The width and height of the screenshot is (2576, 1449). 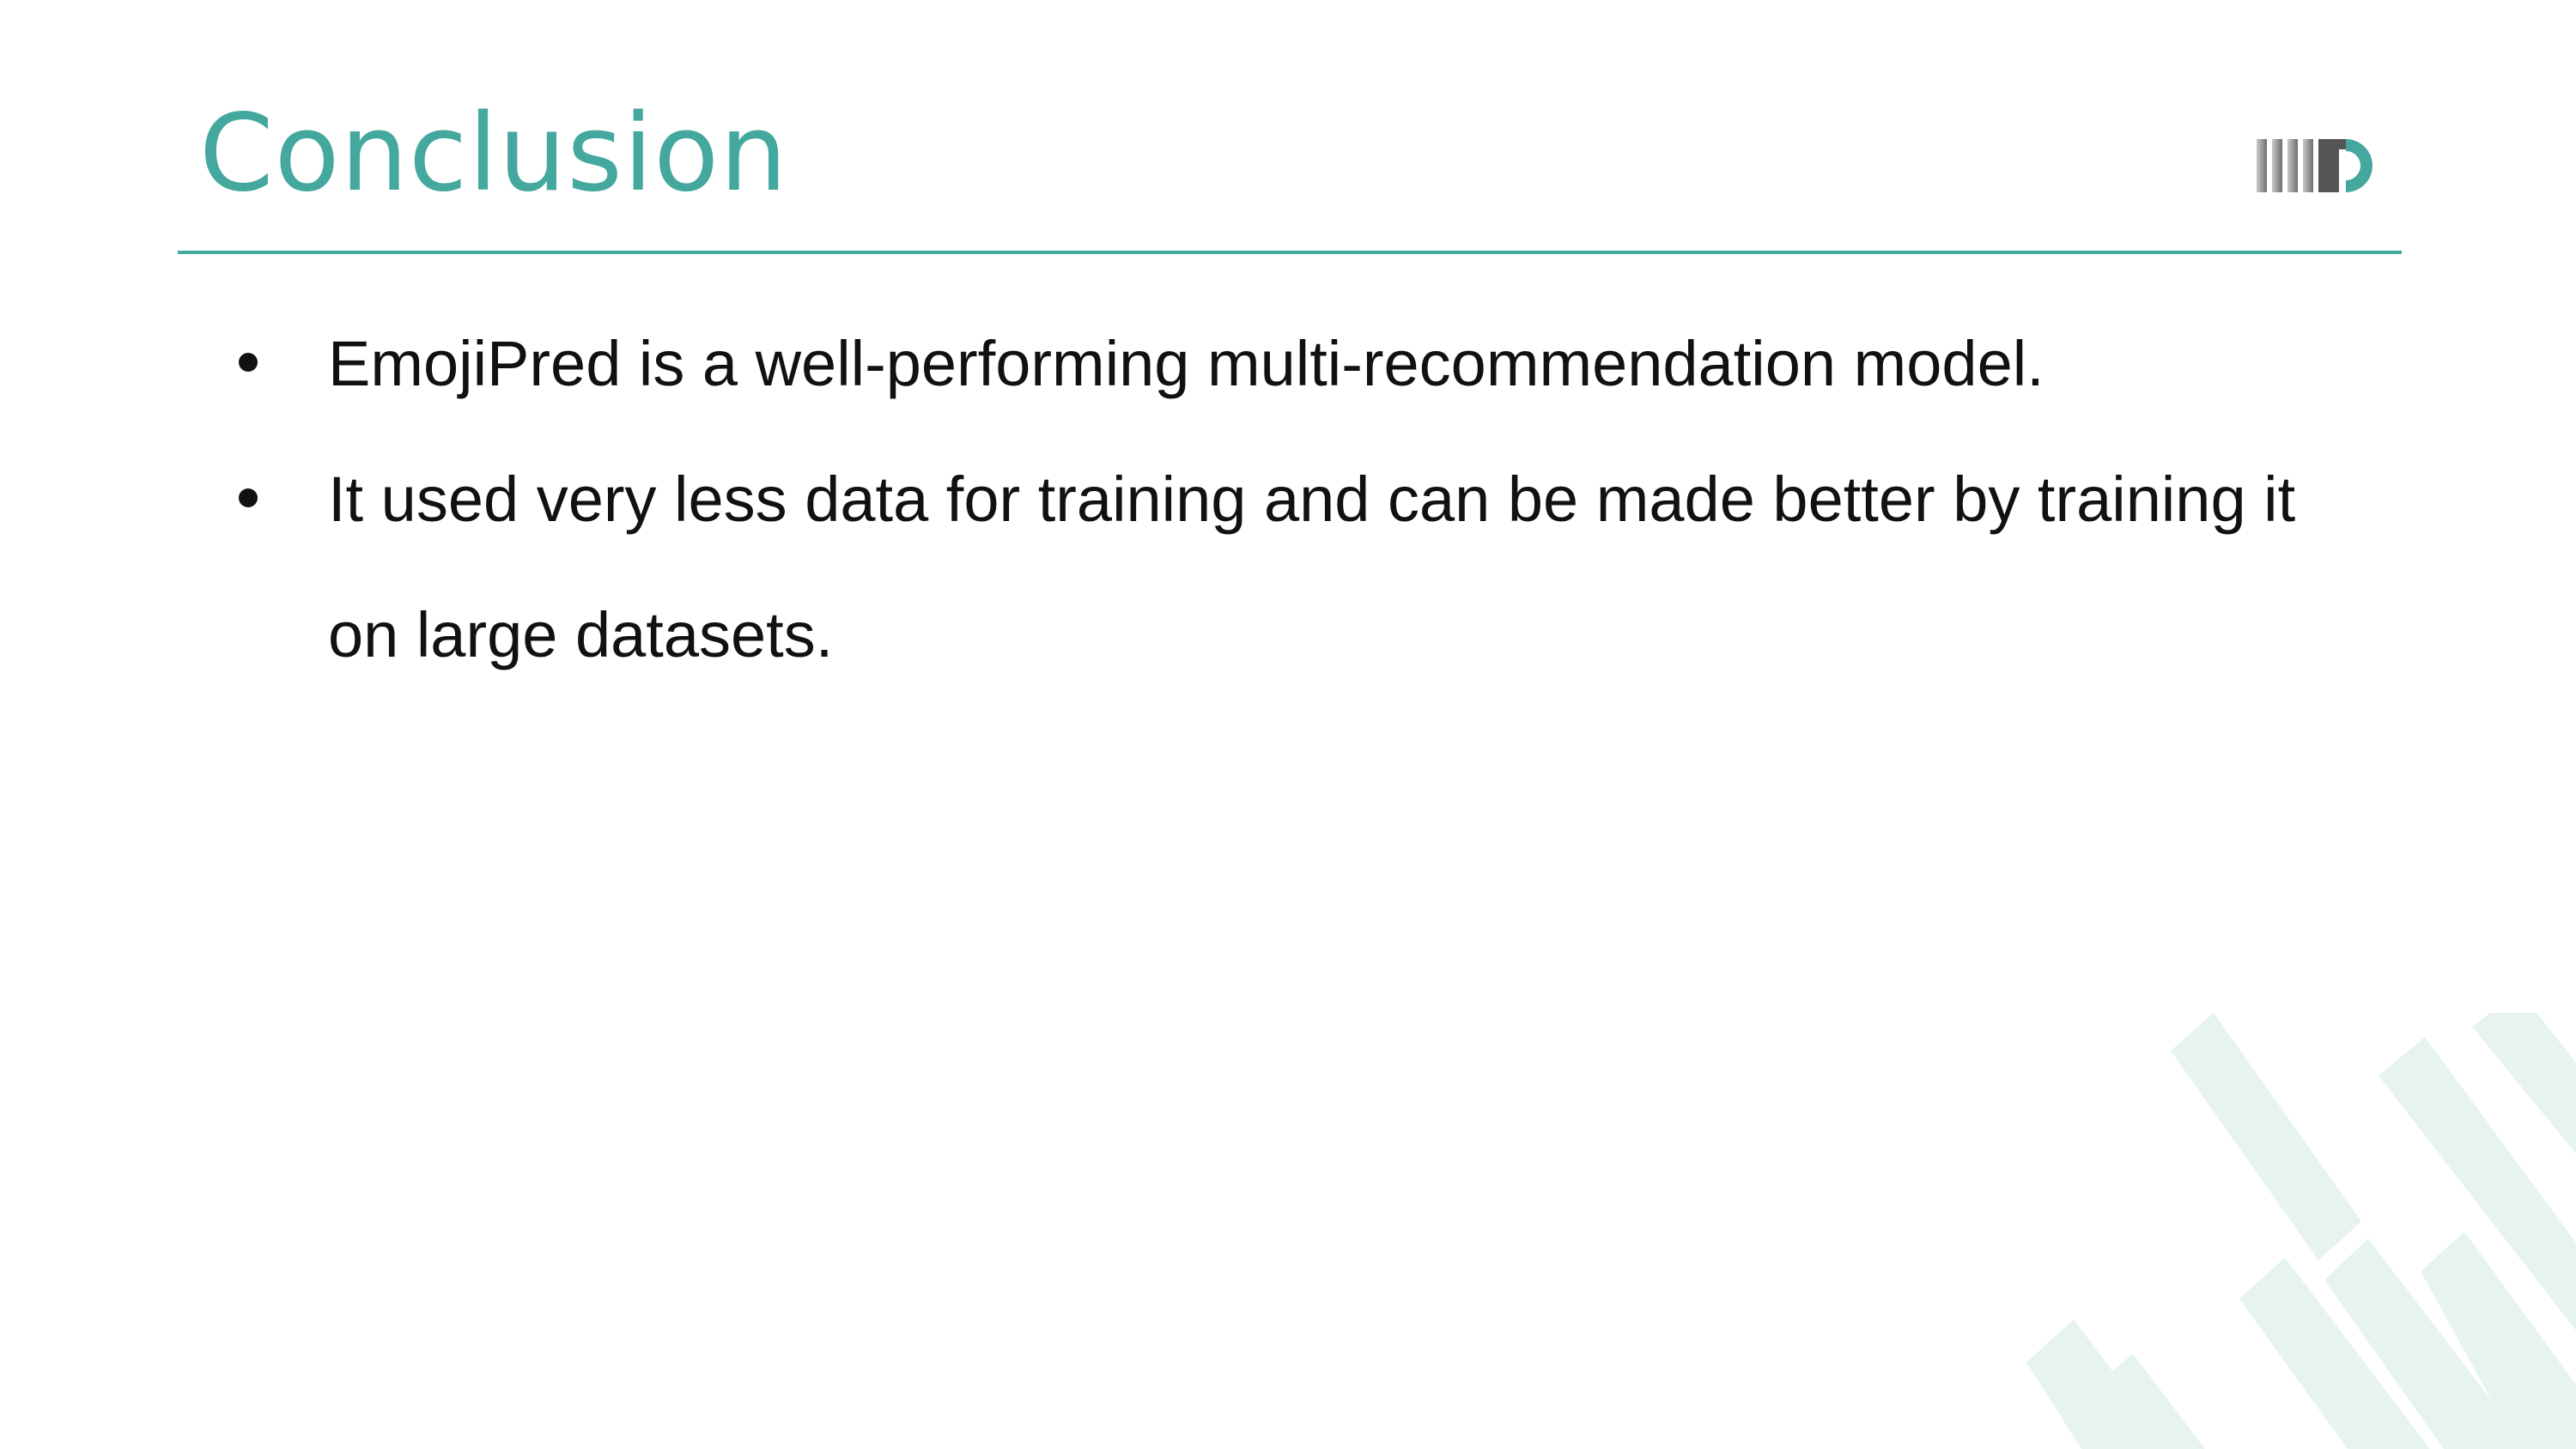 What do you see at coordinates (494, 153) in the screenshot?
I see `slide-title: Conclusion` at bounding box center [494, 153].